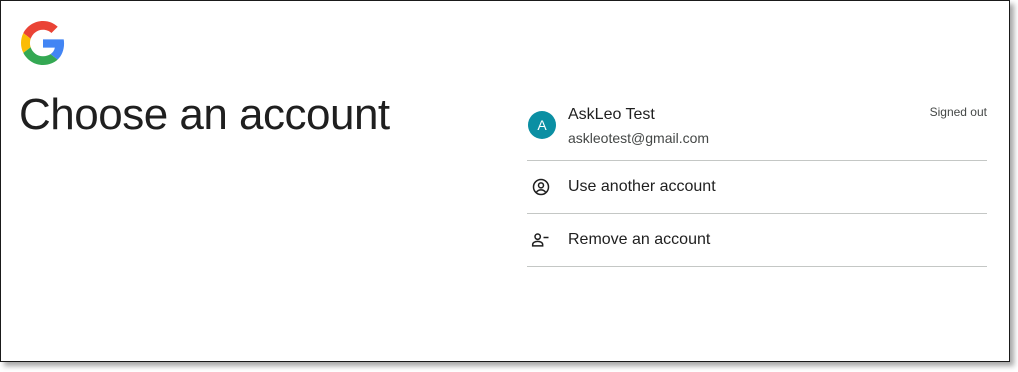 Image resolution: width=1018 pixels, height=372 pixels. I want to click on remove-account-button: Remove an account, so click(757, 240).